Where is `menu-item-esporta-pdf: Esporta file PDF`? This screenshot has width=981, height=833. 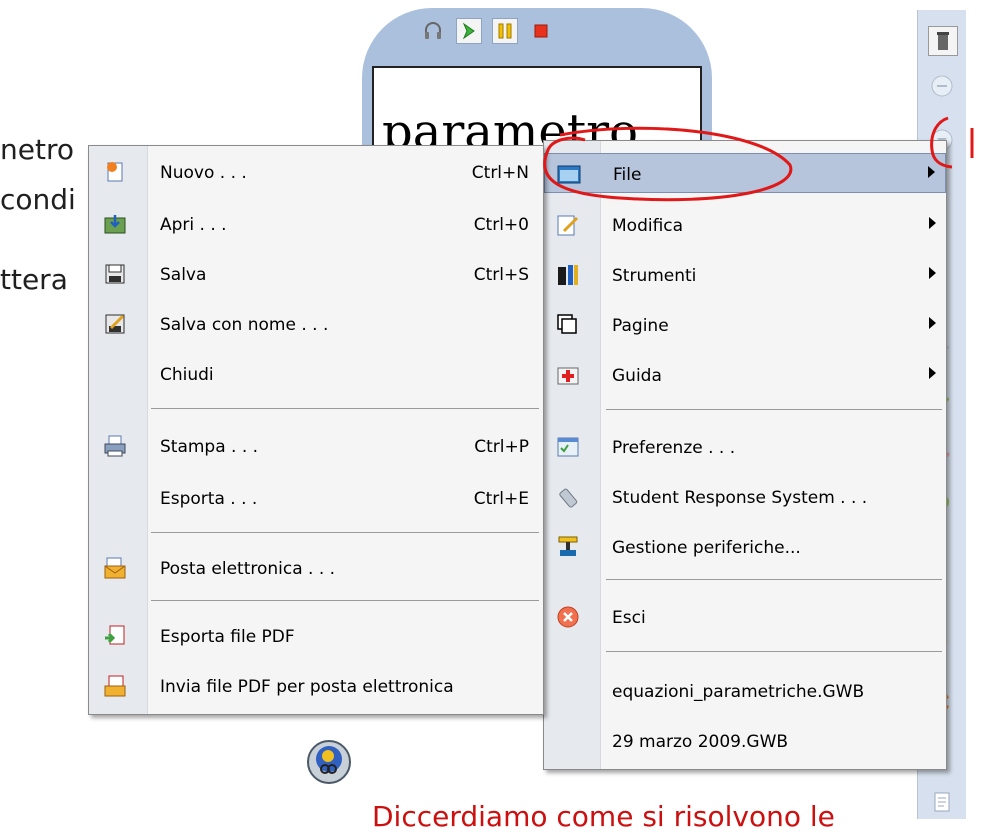
menu-item-esporta-pdf: Esporta file PDF is located at coordinates (316, 636).